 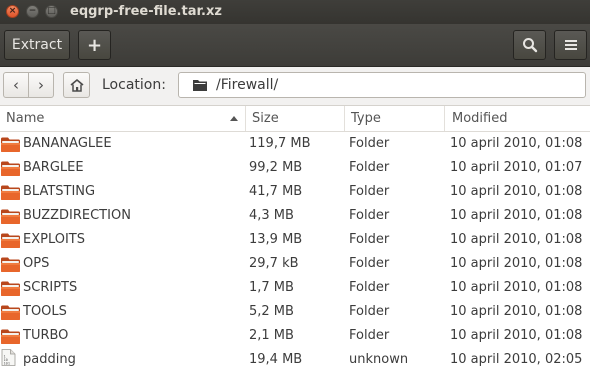 I want to click on file-name: TURBO, so click(x=46, y=335).